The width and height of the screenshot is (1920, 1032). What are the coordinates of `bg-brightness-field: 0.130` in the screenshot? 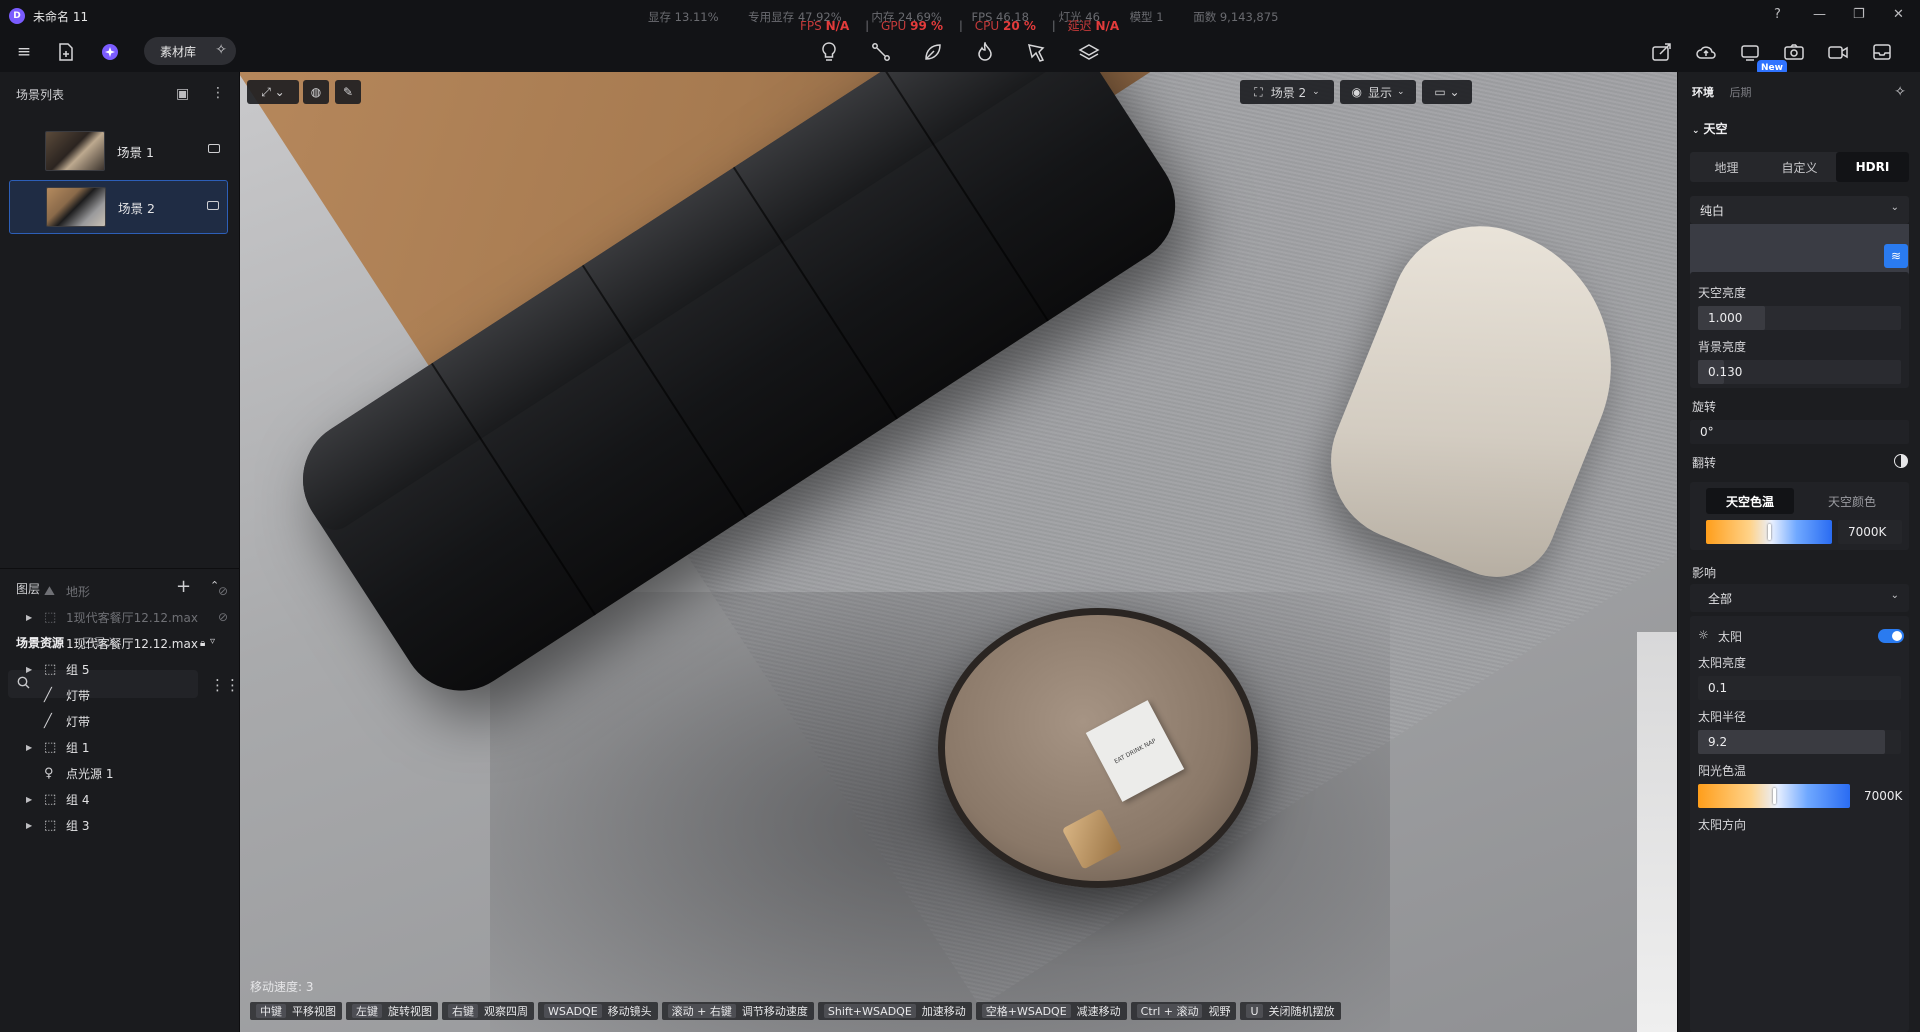 It's located at (1799, 372).